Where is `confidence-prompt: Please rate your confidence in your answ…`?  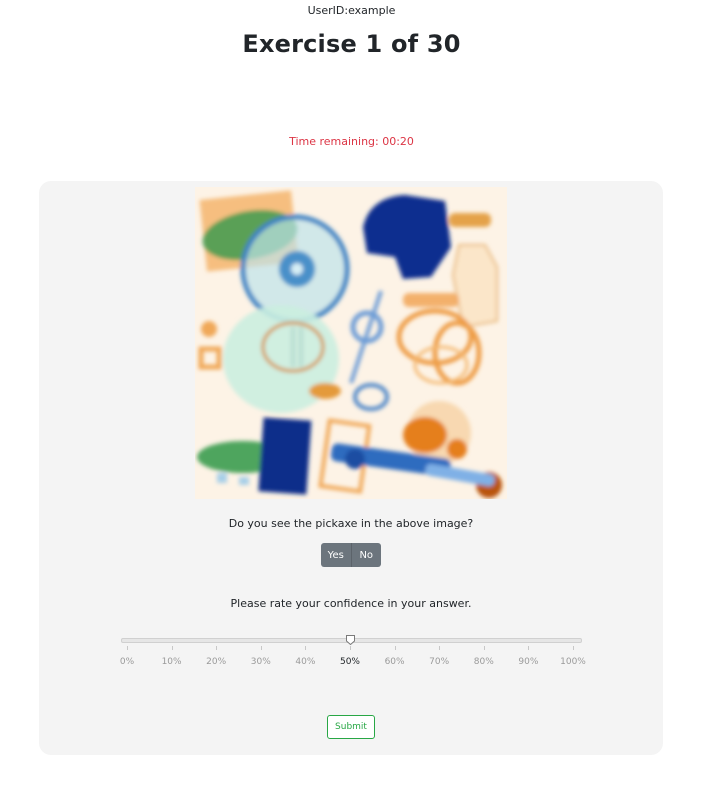
confidence-prompt: Please rate your confidence in your answ… is located at coordinates (351, 603).